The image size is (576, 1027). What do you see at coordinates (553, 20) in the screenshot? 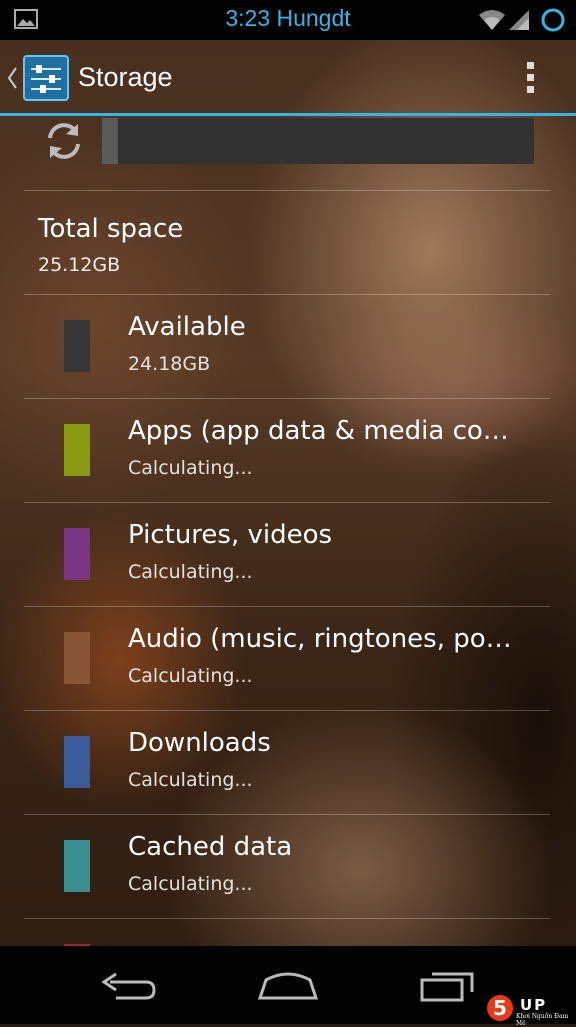
I see `battery-circle-icon` at bounding box center [553, 20].